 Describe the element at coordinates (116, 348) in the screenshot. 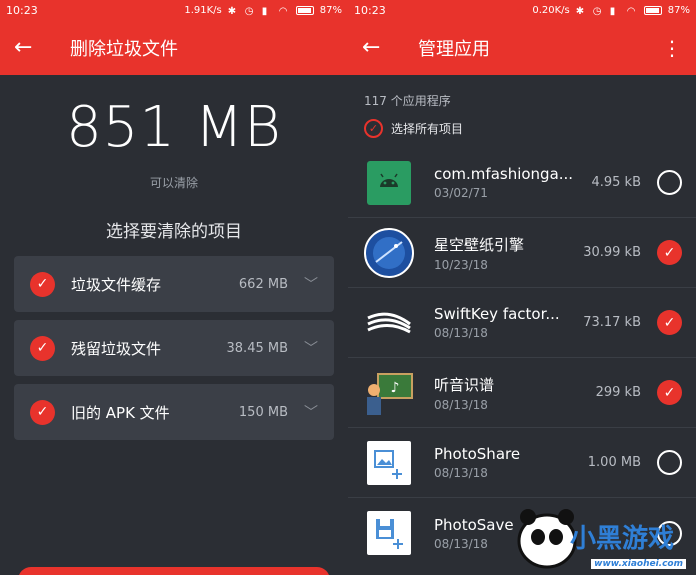

I see `category-label: 残留垃圾文件` at that location.